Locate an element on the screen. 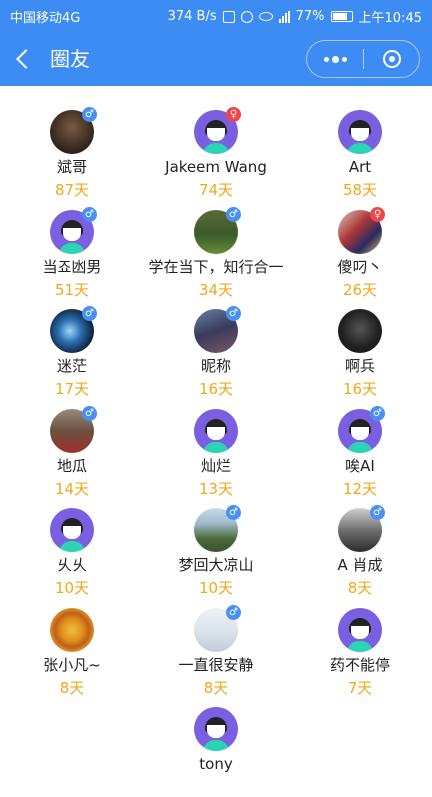 The width and height of the screenshot is (432, 797). target-close-icon is located at coordinates (391, 59).